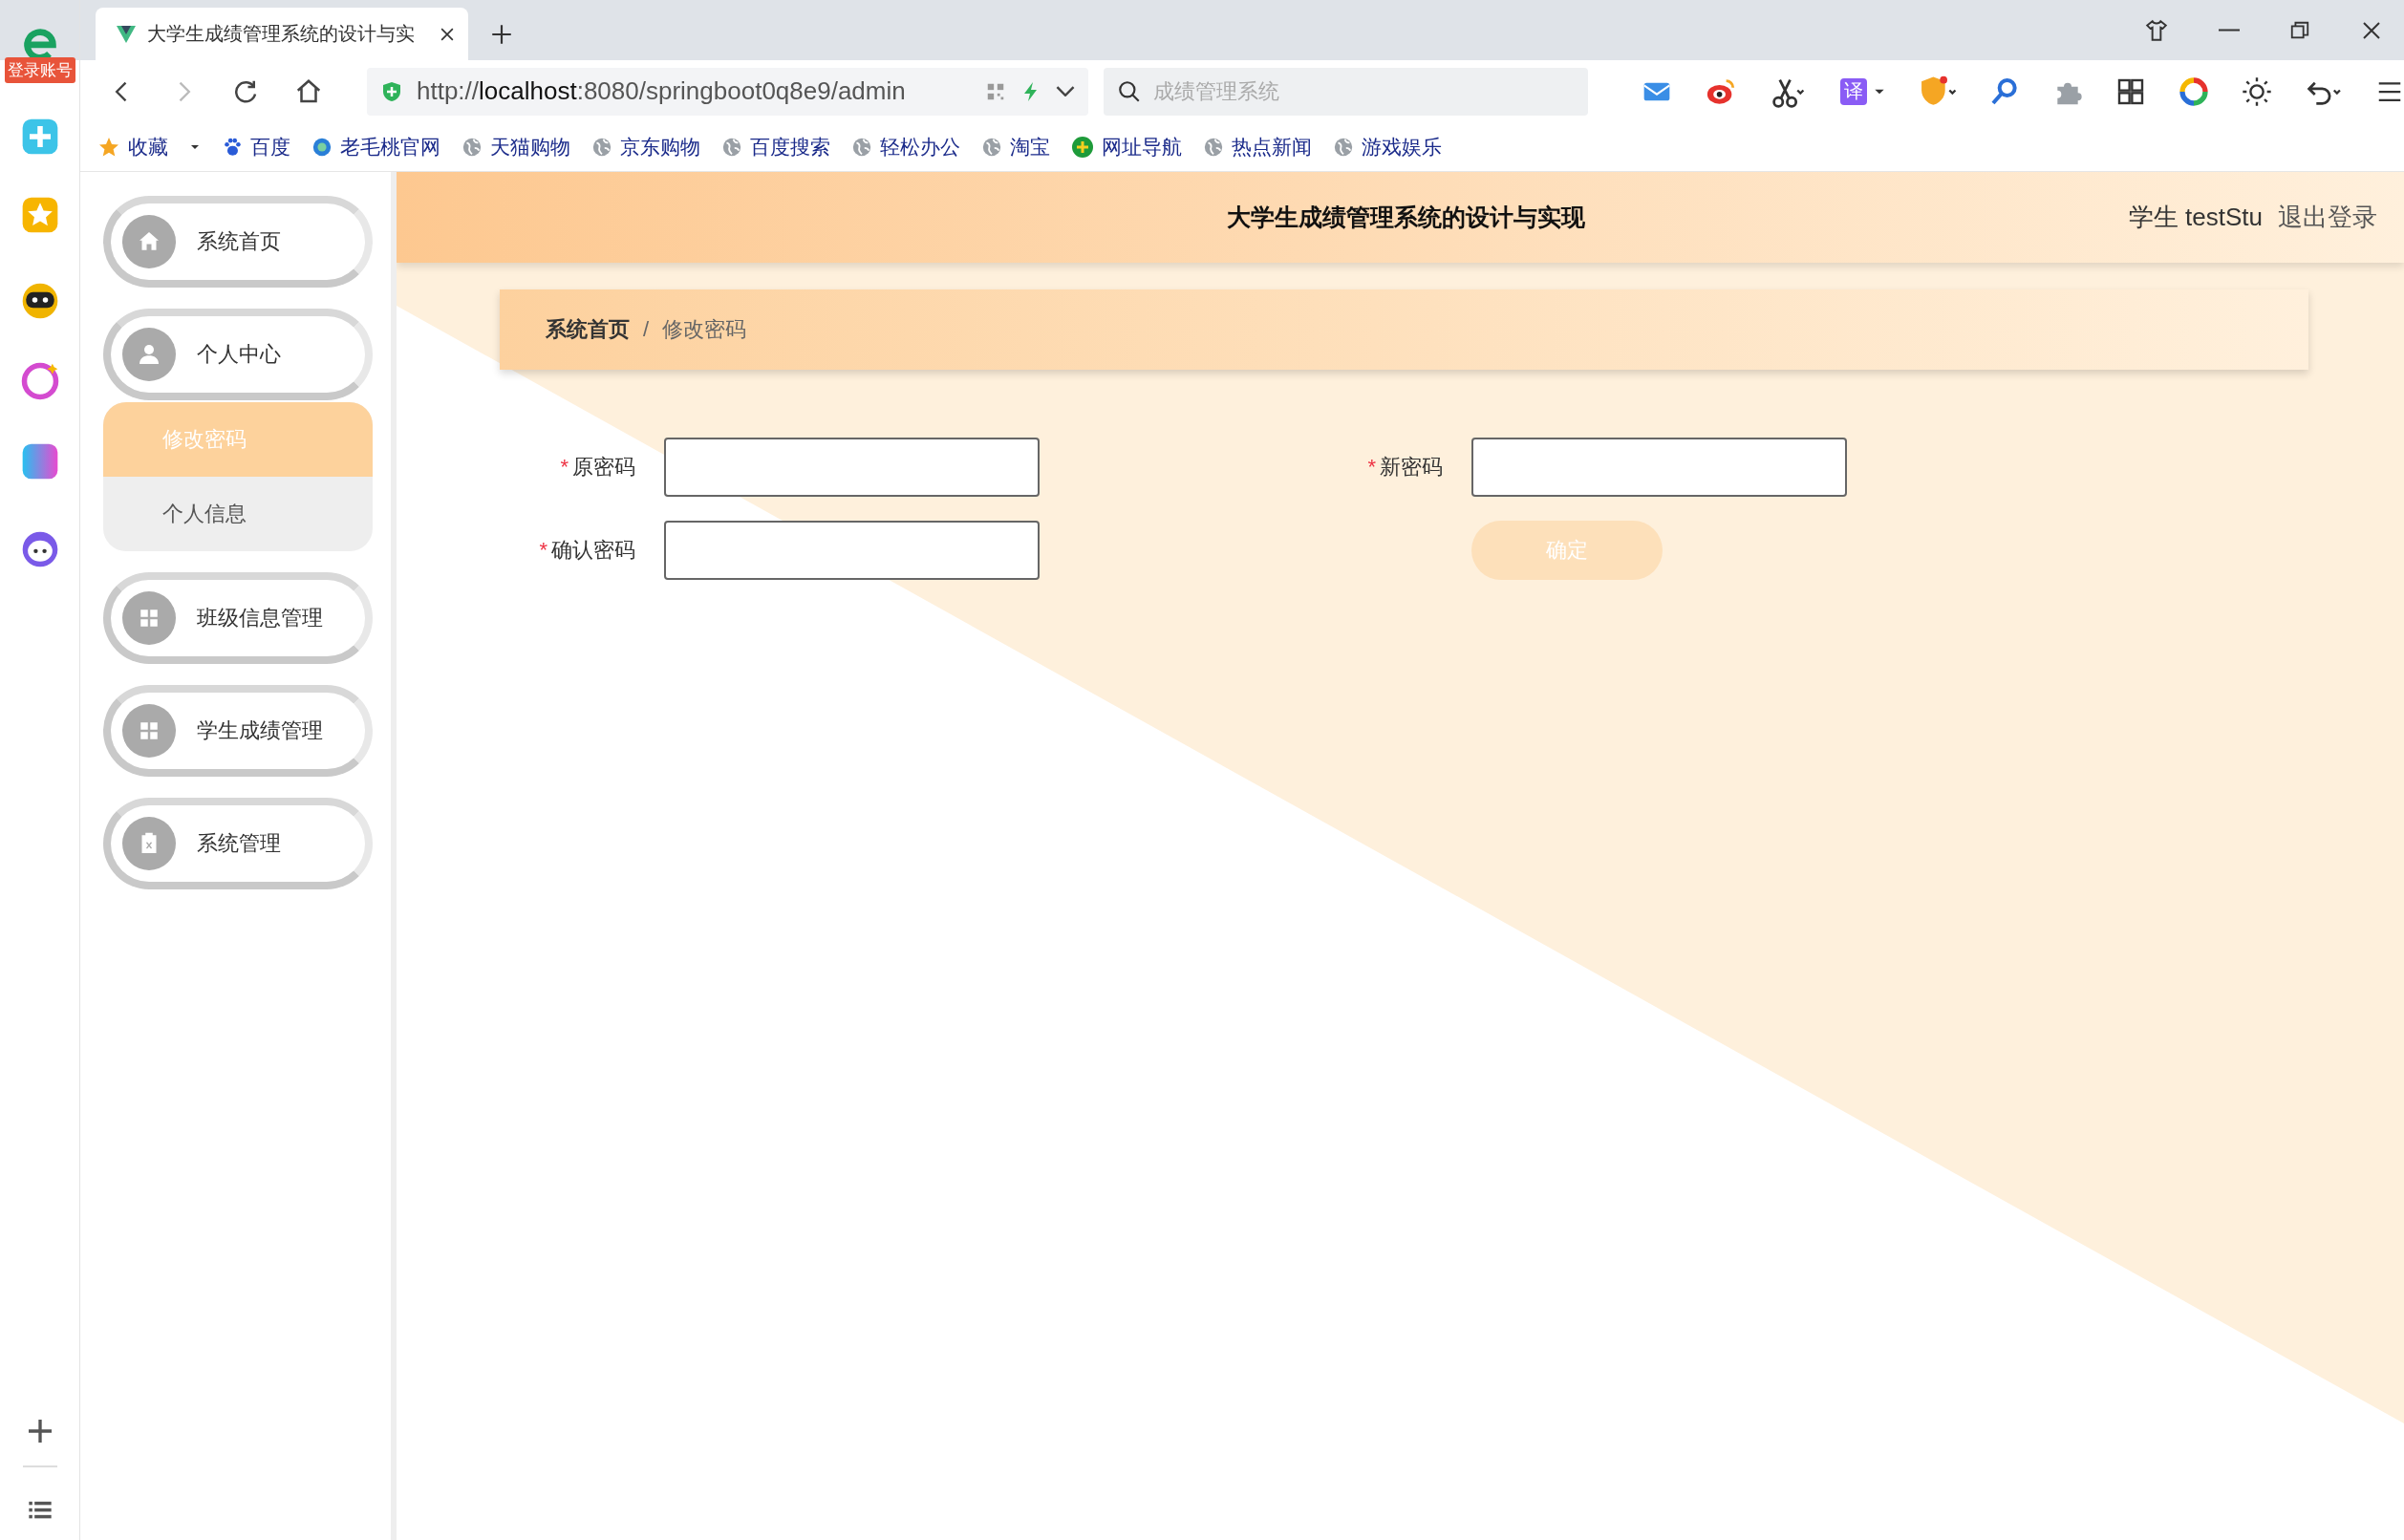 The width and height of the screenshot is (2404, 1540). Describe the element at coordinates (1016, 146) in the screenshot. I see `bookmark: 淘宝` at that location.